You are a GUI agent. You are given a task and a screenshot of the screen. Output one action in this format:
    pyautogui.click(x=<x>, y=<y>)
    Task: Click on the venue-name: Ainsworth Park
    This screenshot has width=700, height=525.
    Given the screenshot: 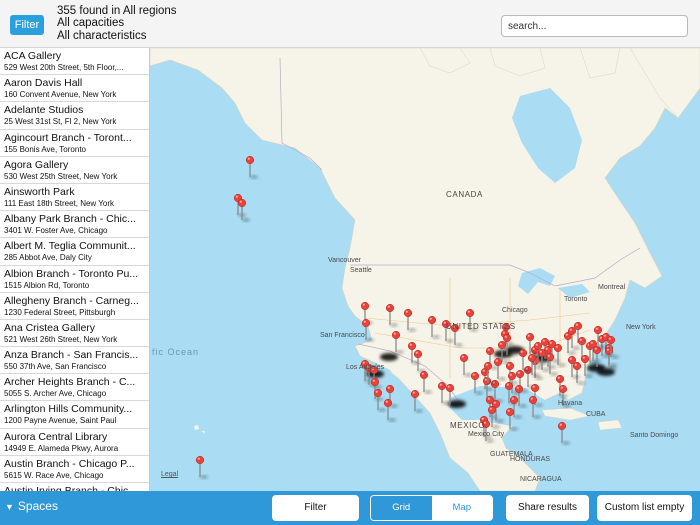 What is the action you would take?
    pyautogui.click(x=39, y=191)
    